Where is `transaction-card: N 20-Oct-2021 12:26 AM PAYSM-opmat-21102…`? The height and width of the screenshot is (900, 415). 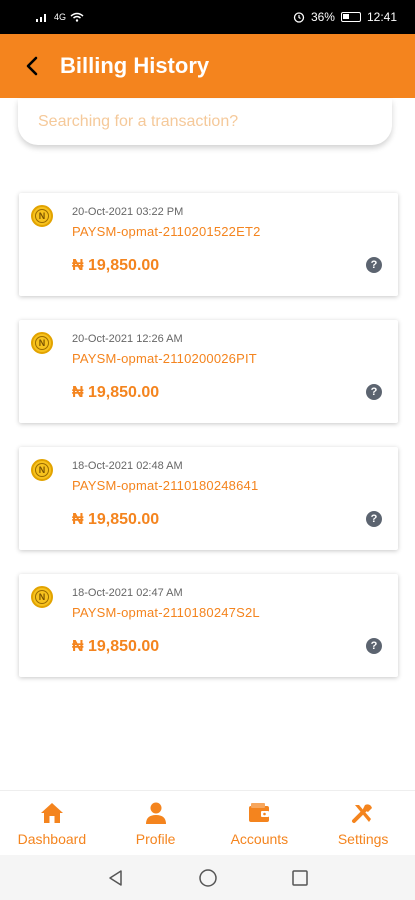
transaction-card: N 20-Oct-2021 12:26 AM PAYSM-opmat-21102… is located at coordinates (208, 371).